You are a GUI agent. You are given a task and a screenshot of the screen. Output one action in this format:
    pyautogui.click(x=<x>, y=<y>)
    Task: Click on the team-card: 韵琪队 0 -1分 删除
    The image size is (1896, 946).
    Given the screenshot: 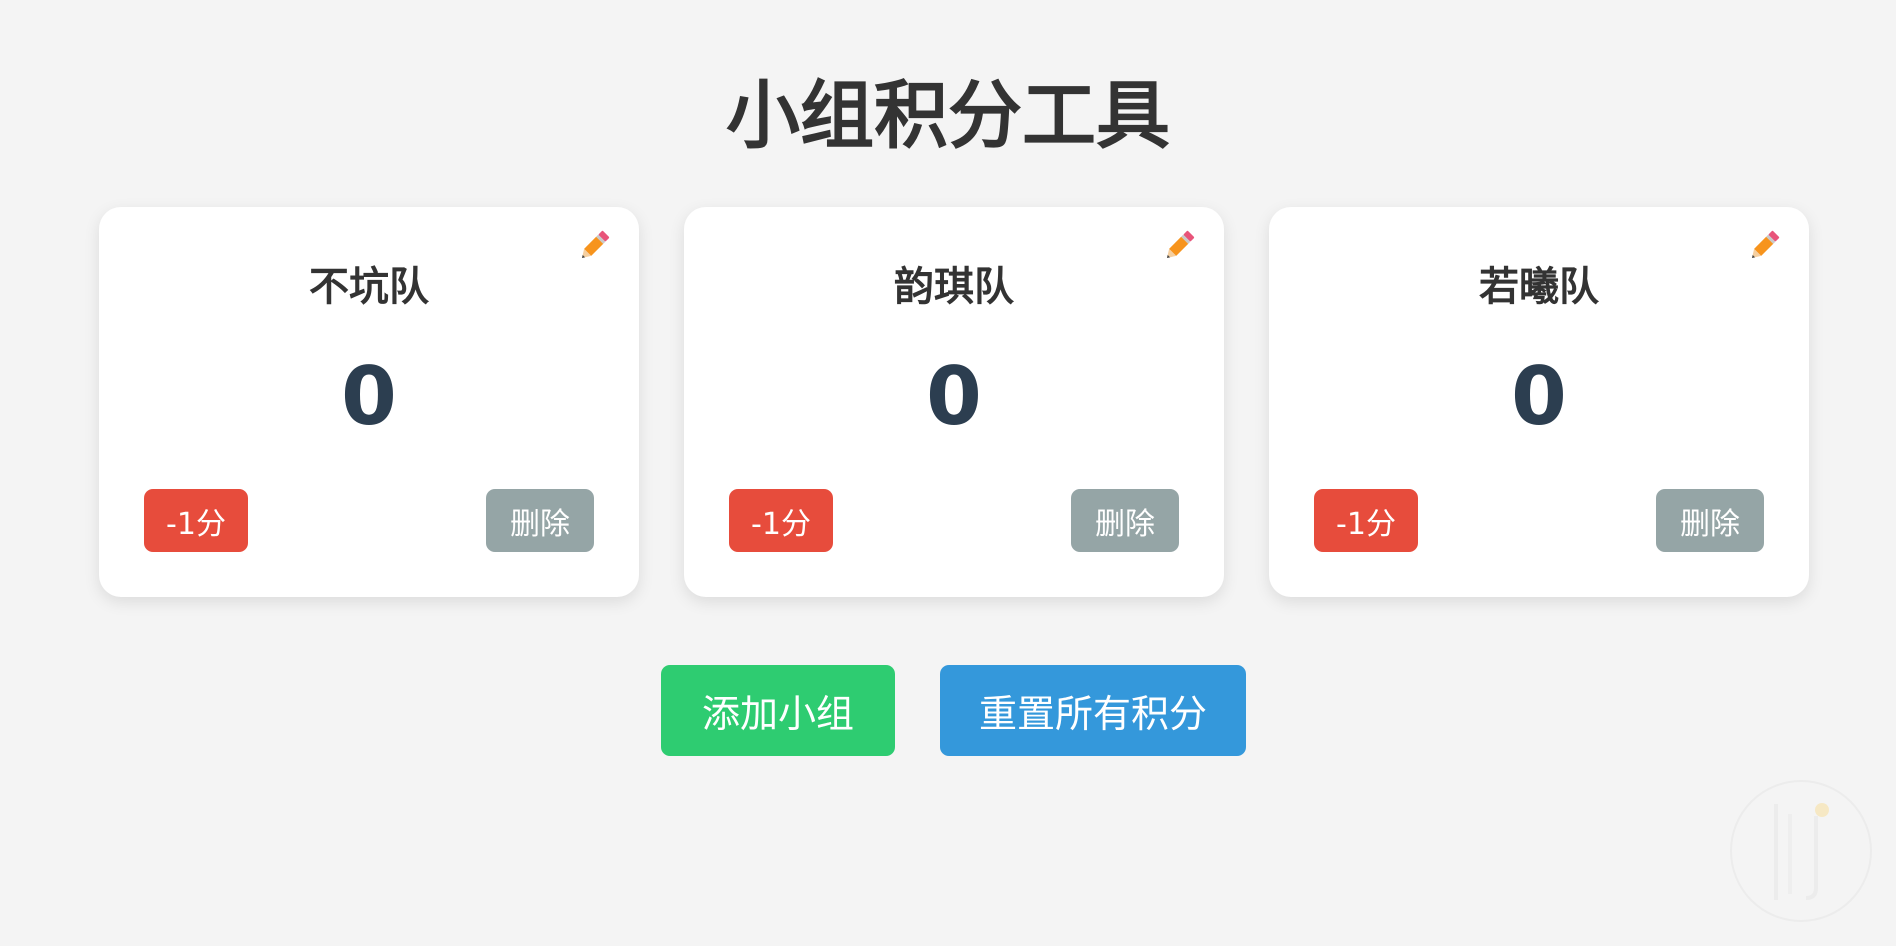 What is the action you would take?
    pyautogui.click(x=954, y=402)
    